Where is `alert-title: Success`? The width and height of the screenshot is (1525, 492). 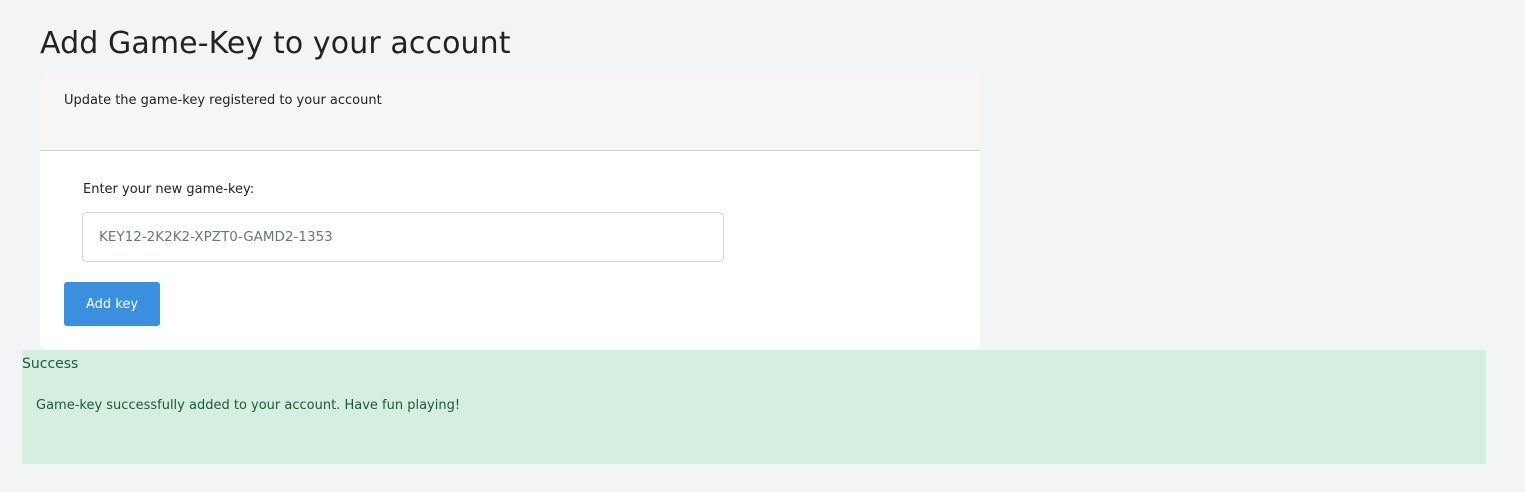 alert-title: Success is located at coordinates (50, 364).